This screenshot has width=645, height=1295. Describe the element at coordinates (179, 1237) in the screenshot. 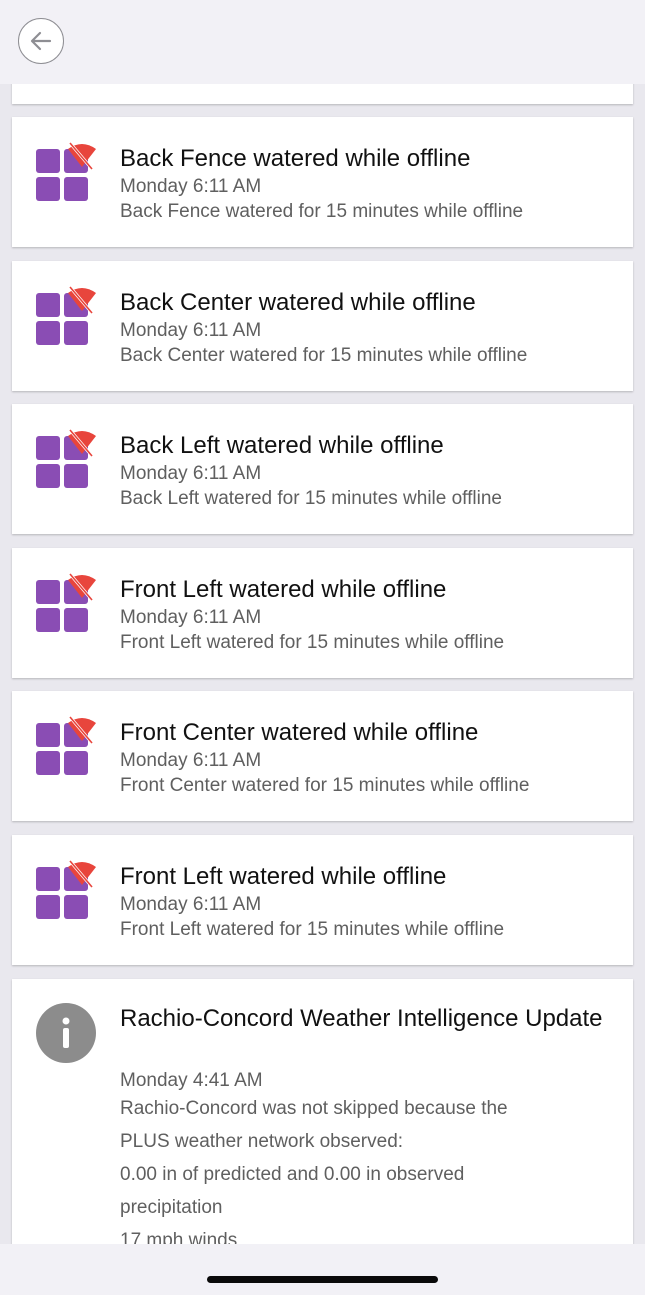

I see `weather-update-line: 17 mph winds` at that location.